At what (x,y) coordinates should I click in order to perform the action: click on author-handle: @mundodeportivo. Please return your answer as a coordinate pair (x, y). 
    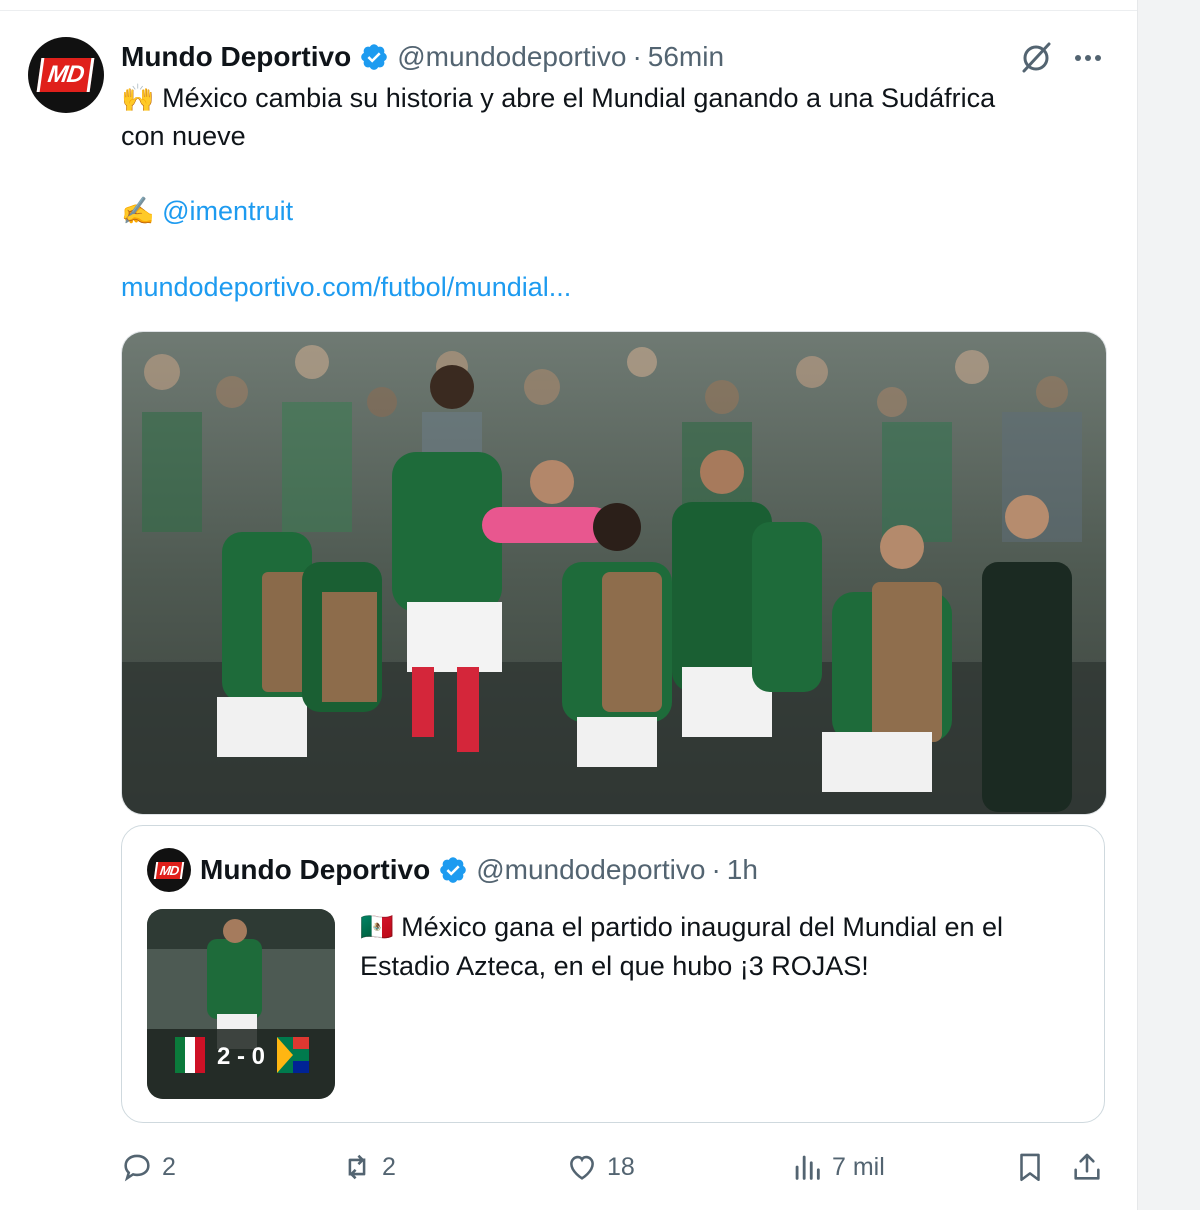
    Looking at the image, I should click on (511, 57).